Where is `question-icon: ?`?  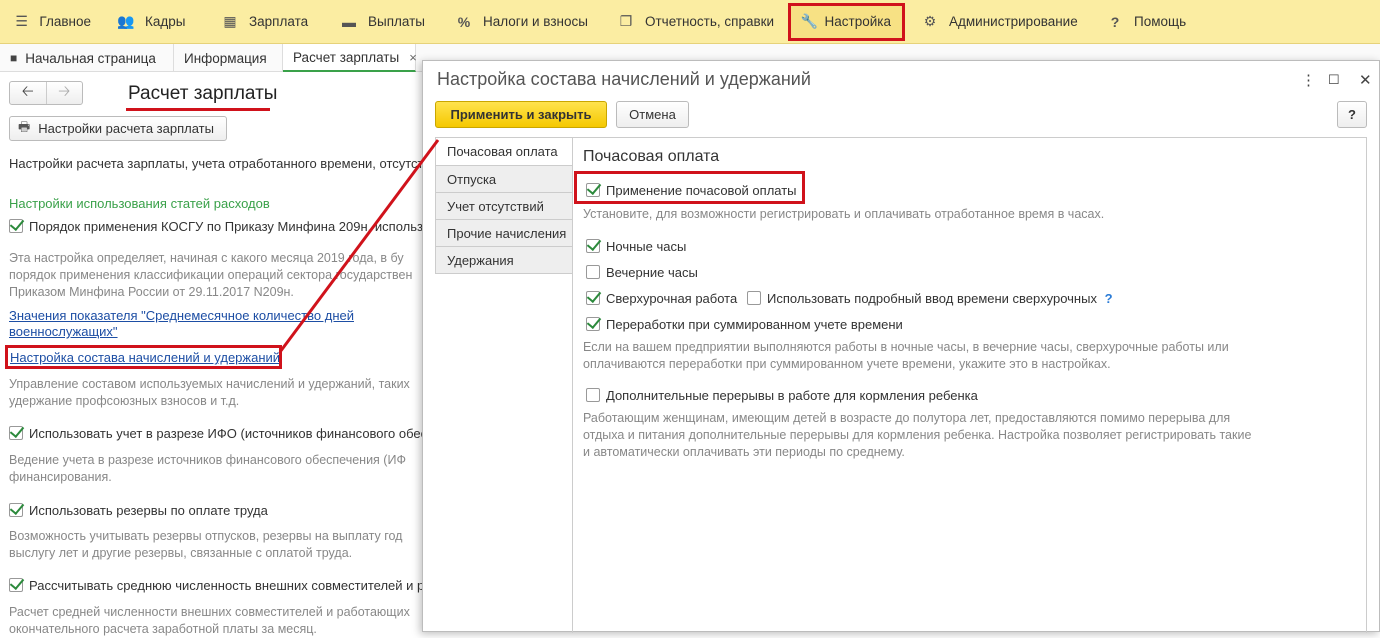
question-icon: ? is located at coordinates (1115, 21).